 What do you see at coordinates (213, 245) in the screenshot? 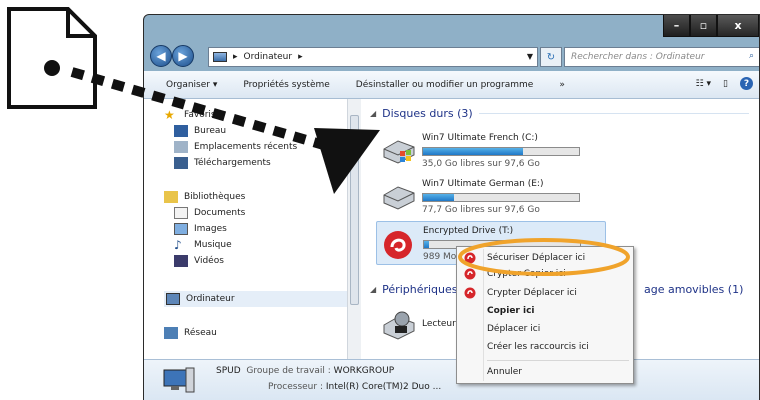
I see `nav-item-label: Musique` at bounding box center [213, 245].